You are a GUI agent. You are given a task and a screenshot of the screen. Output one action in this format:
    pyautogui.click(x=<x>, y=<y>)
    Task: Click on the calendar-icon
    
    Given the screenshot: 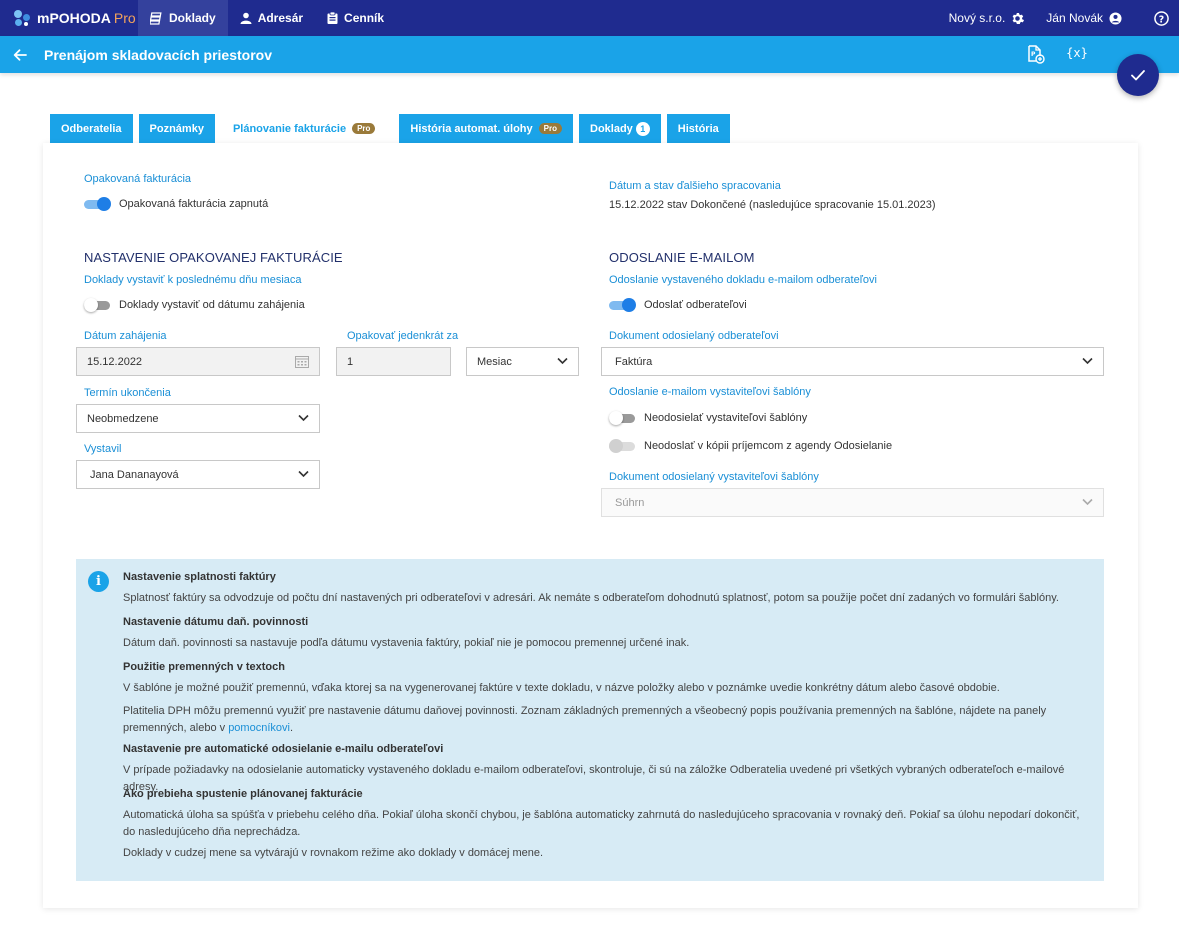 What is the action you would take?
    pyautogui.click(x=302, y=361)
    